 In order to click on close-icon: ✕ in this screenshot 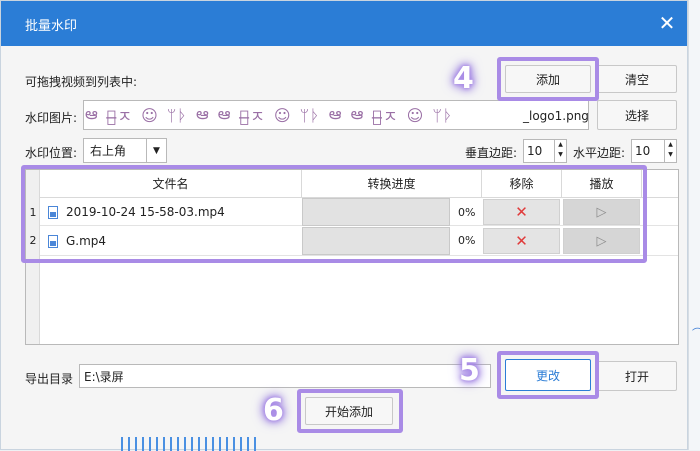, I will do `click(667, 23)`.